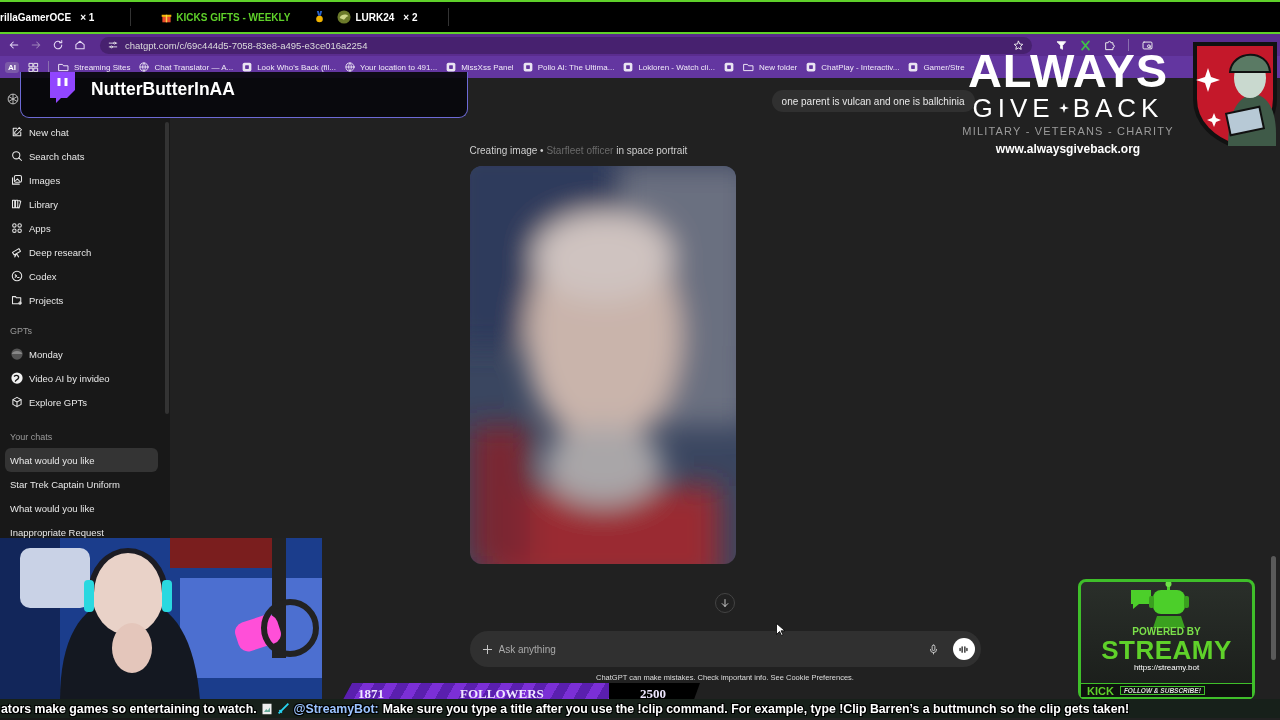 The height and width of the screenshot is (720, 1280). I want to click on plus-icon, so click(487, 649).